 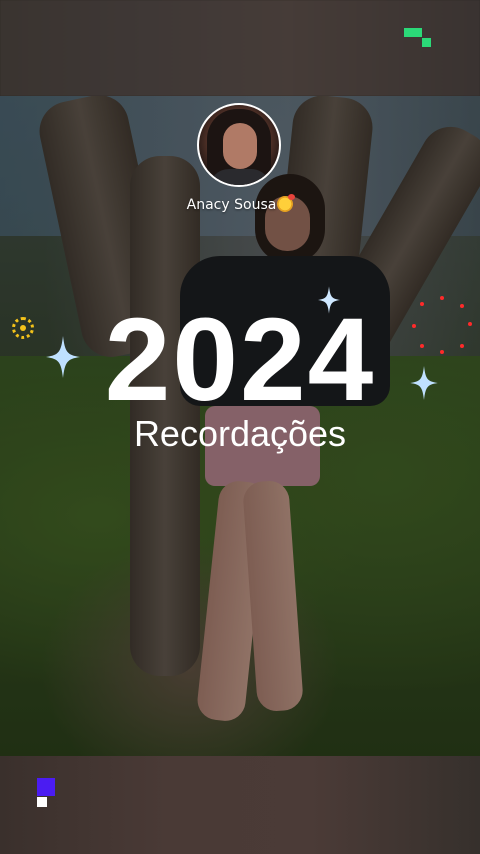 What do you see at coordinates (231, 205) in the screenshot?
I see `username-text: Anacy Sousa` at bounding box center [231, 205].